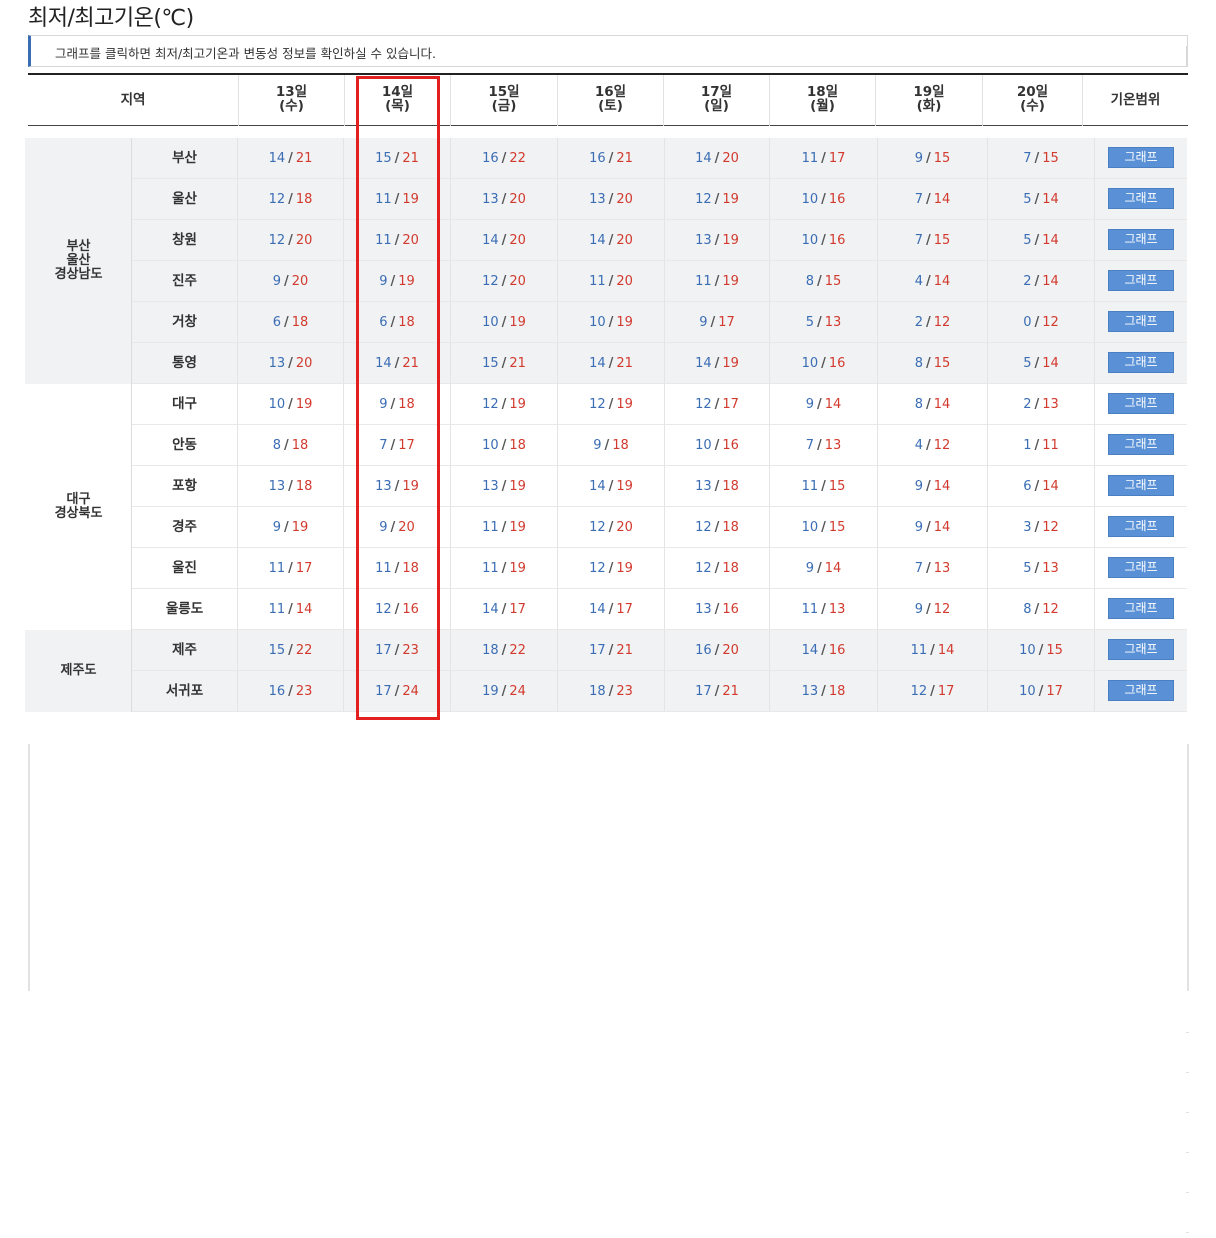 This screenshot has height=1238, width=1216. What do you see at coordinates (933, 445) in the screenshot?
I see `temp-cell: 4/12` at bounding box center [933, 445].